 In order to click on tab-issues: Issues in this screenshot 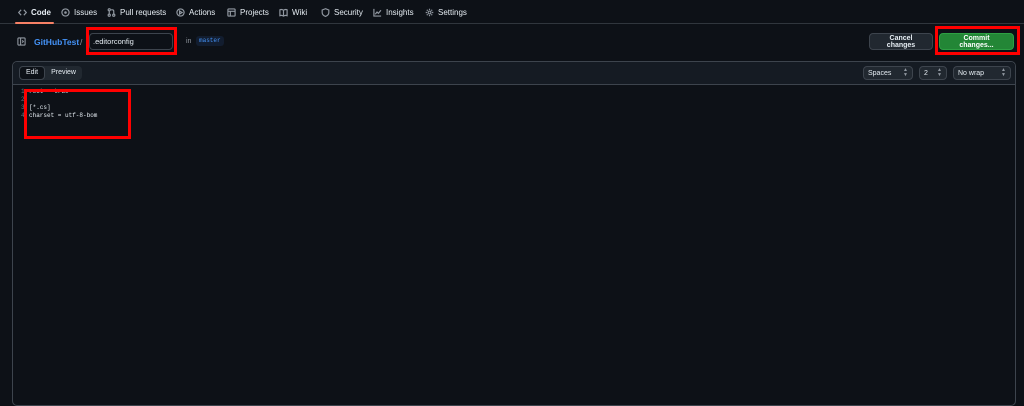, I will do `click(79, 12)`.